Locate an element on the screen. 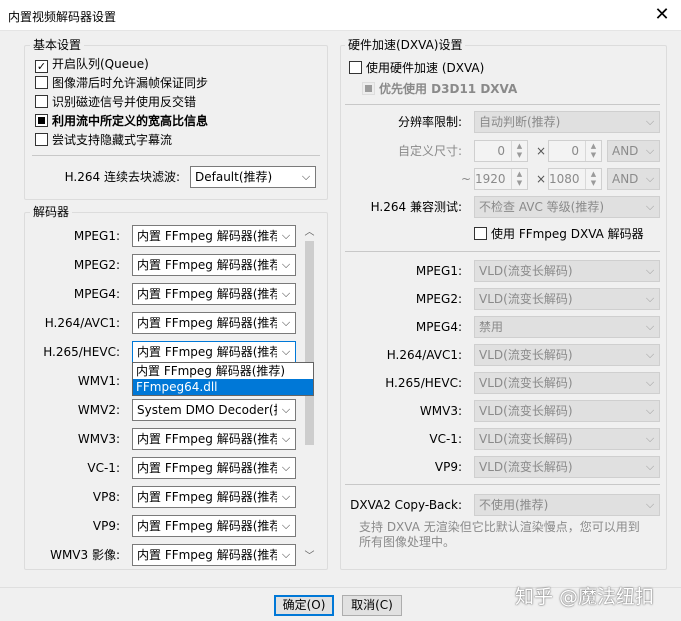 The image size is (681, 621). closed-captions-checkbox: 尝试支持隐藏式字幕流 is located at coordinates (103, 140).